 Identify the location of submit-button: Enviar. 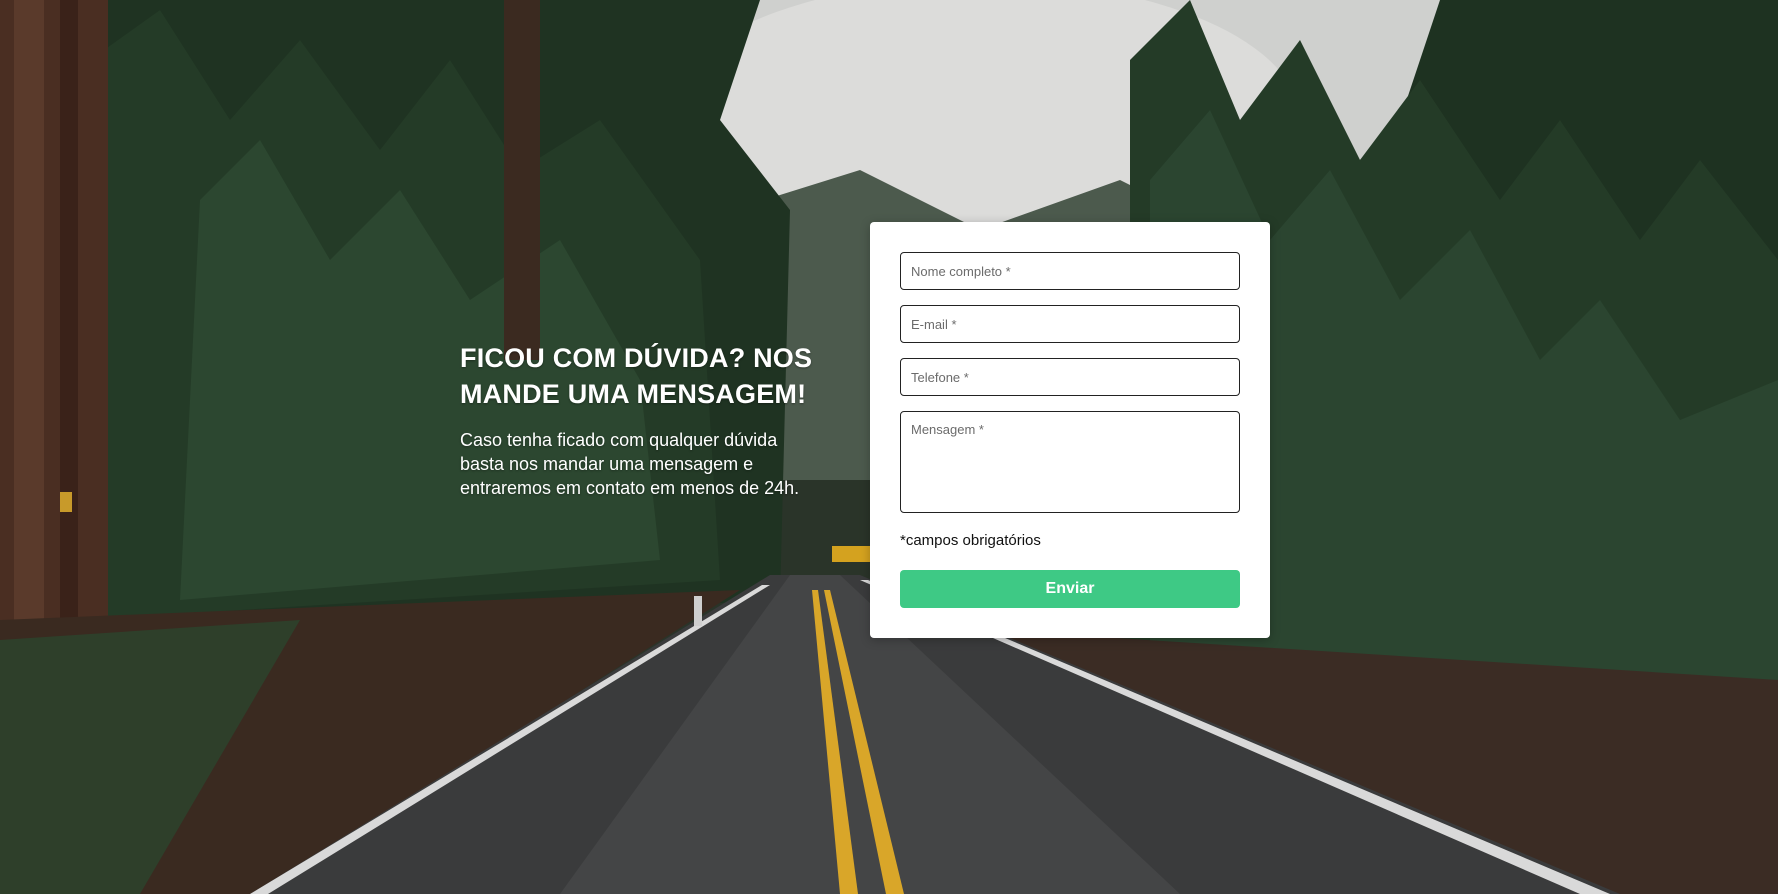
(1070, 589).